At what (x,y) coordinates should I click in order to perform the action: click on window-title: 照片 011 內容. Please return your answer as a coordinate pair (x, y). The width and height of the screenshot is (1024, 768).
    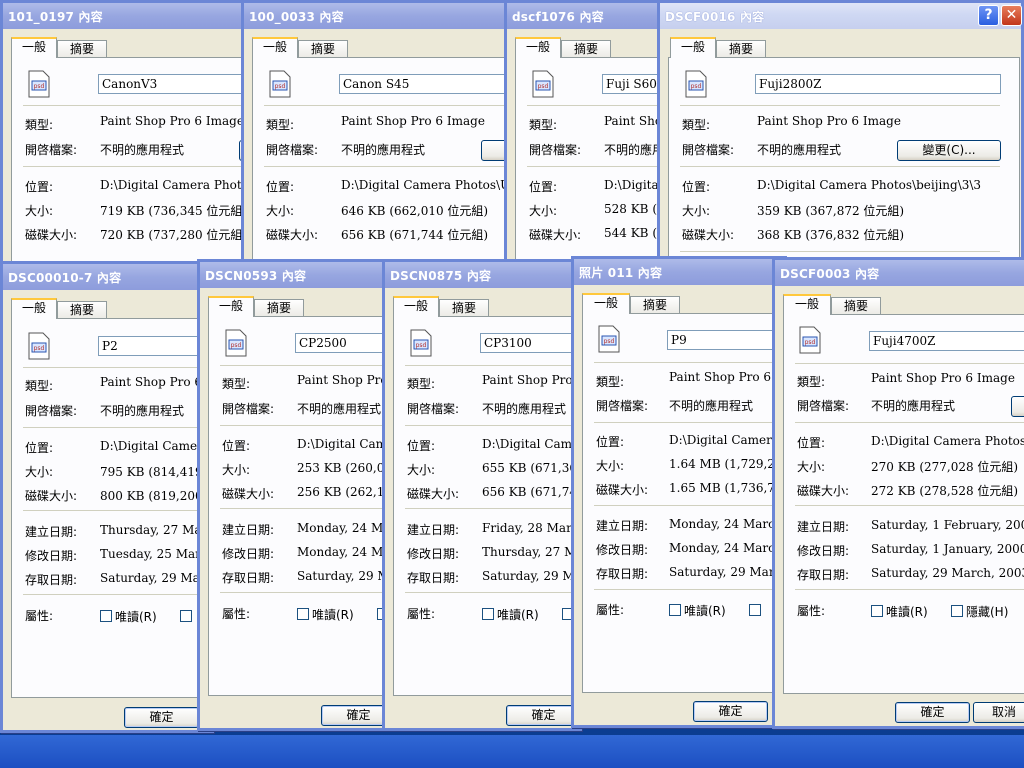
    Looking at the image, I should click on (621, 273).